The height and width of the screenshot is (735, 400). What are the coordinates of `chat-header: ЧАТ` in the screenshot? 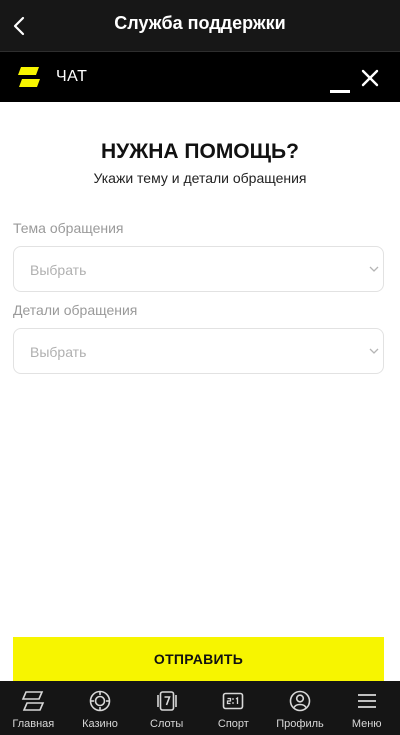 It's located at (200, 77).